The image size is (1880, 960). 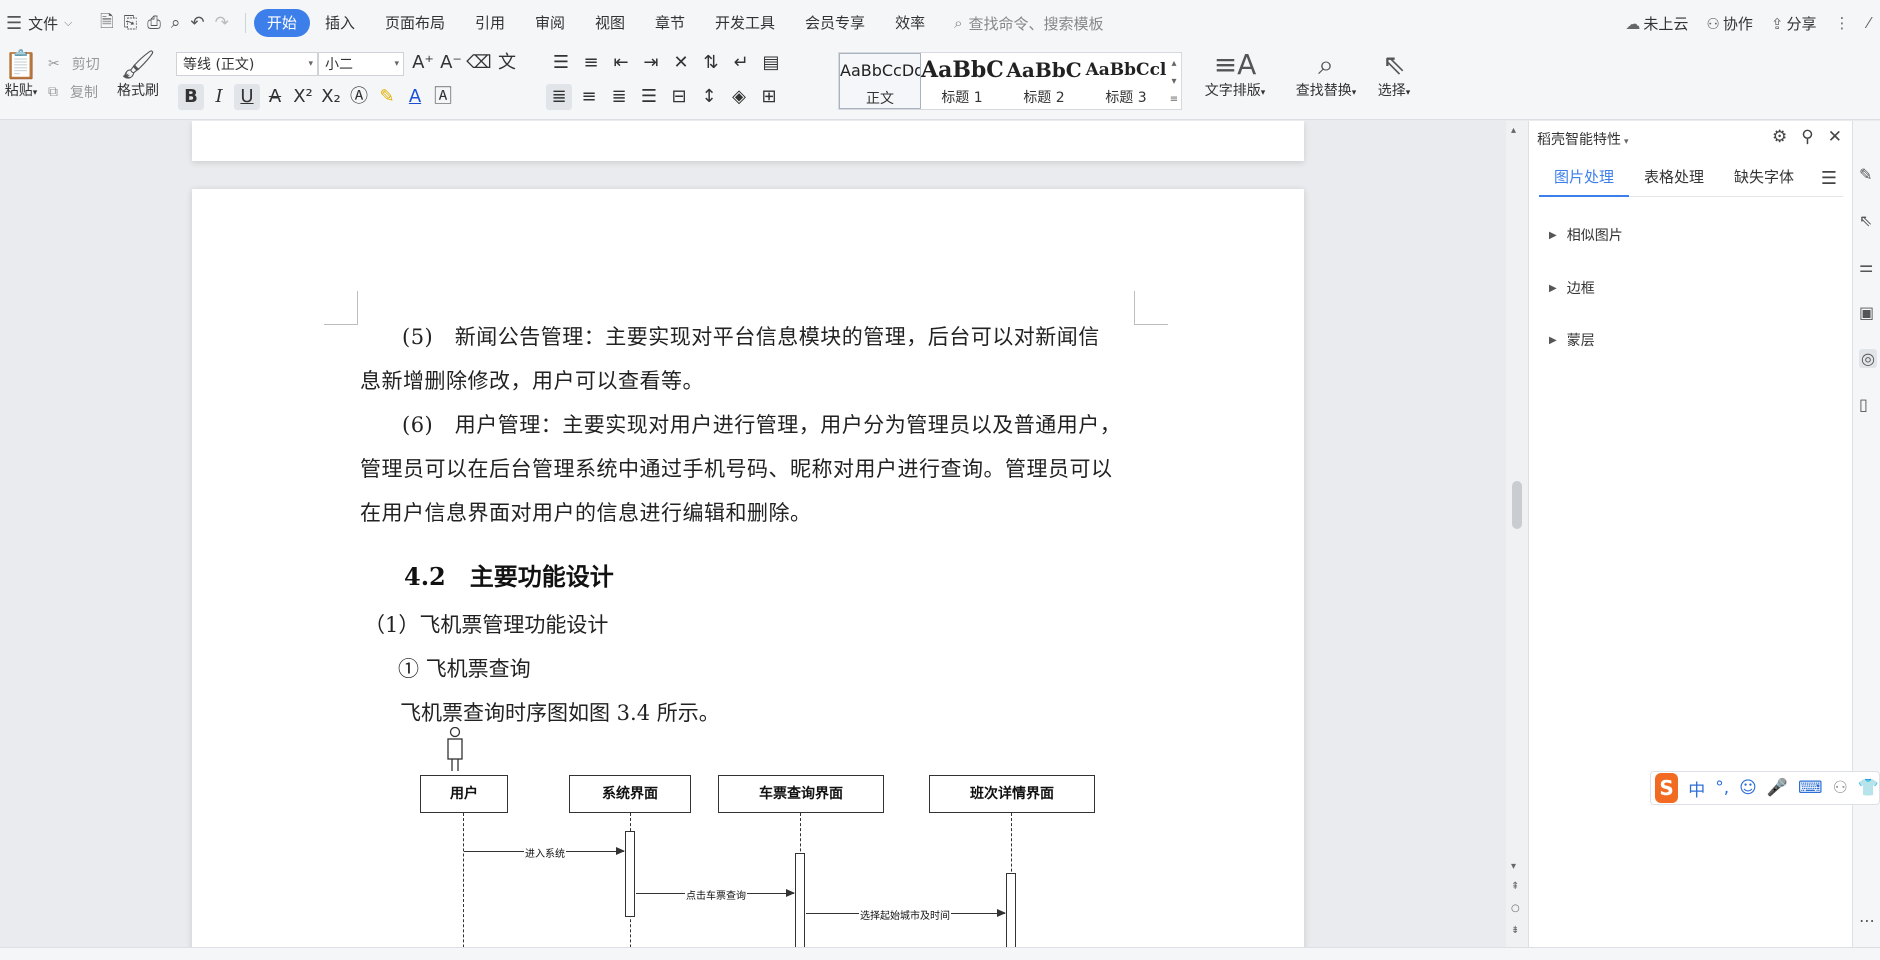 I want to click on collapse-ribbon-icon: ⁄, so click(x=1868, y=23).